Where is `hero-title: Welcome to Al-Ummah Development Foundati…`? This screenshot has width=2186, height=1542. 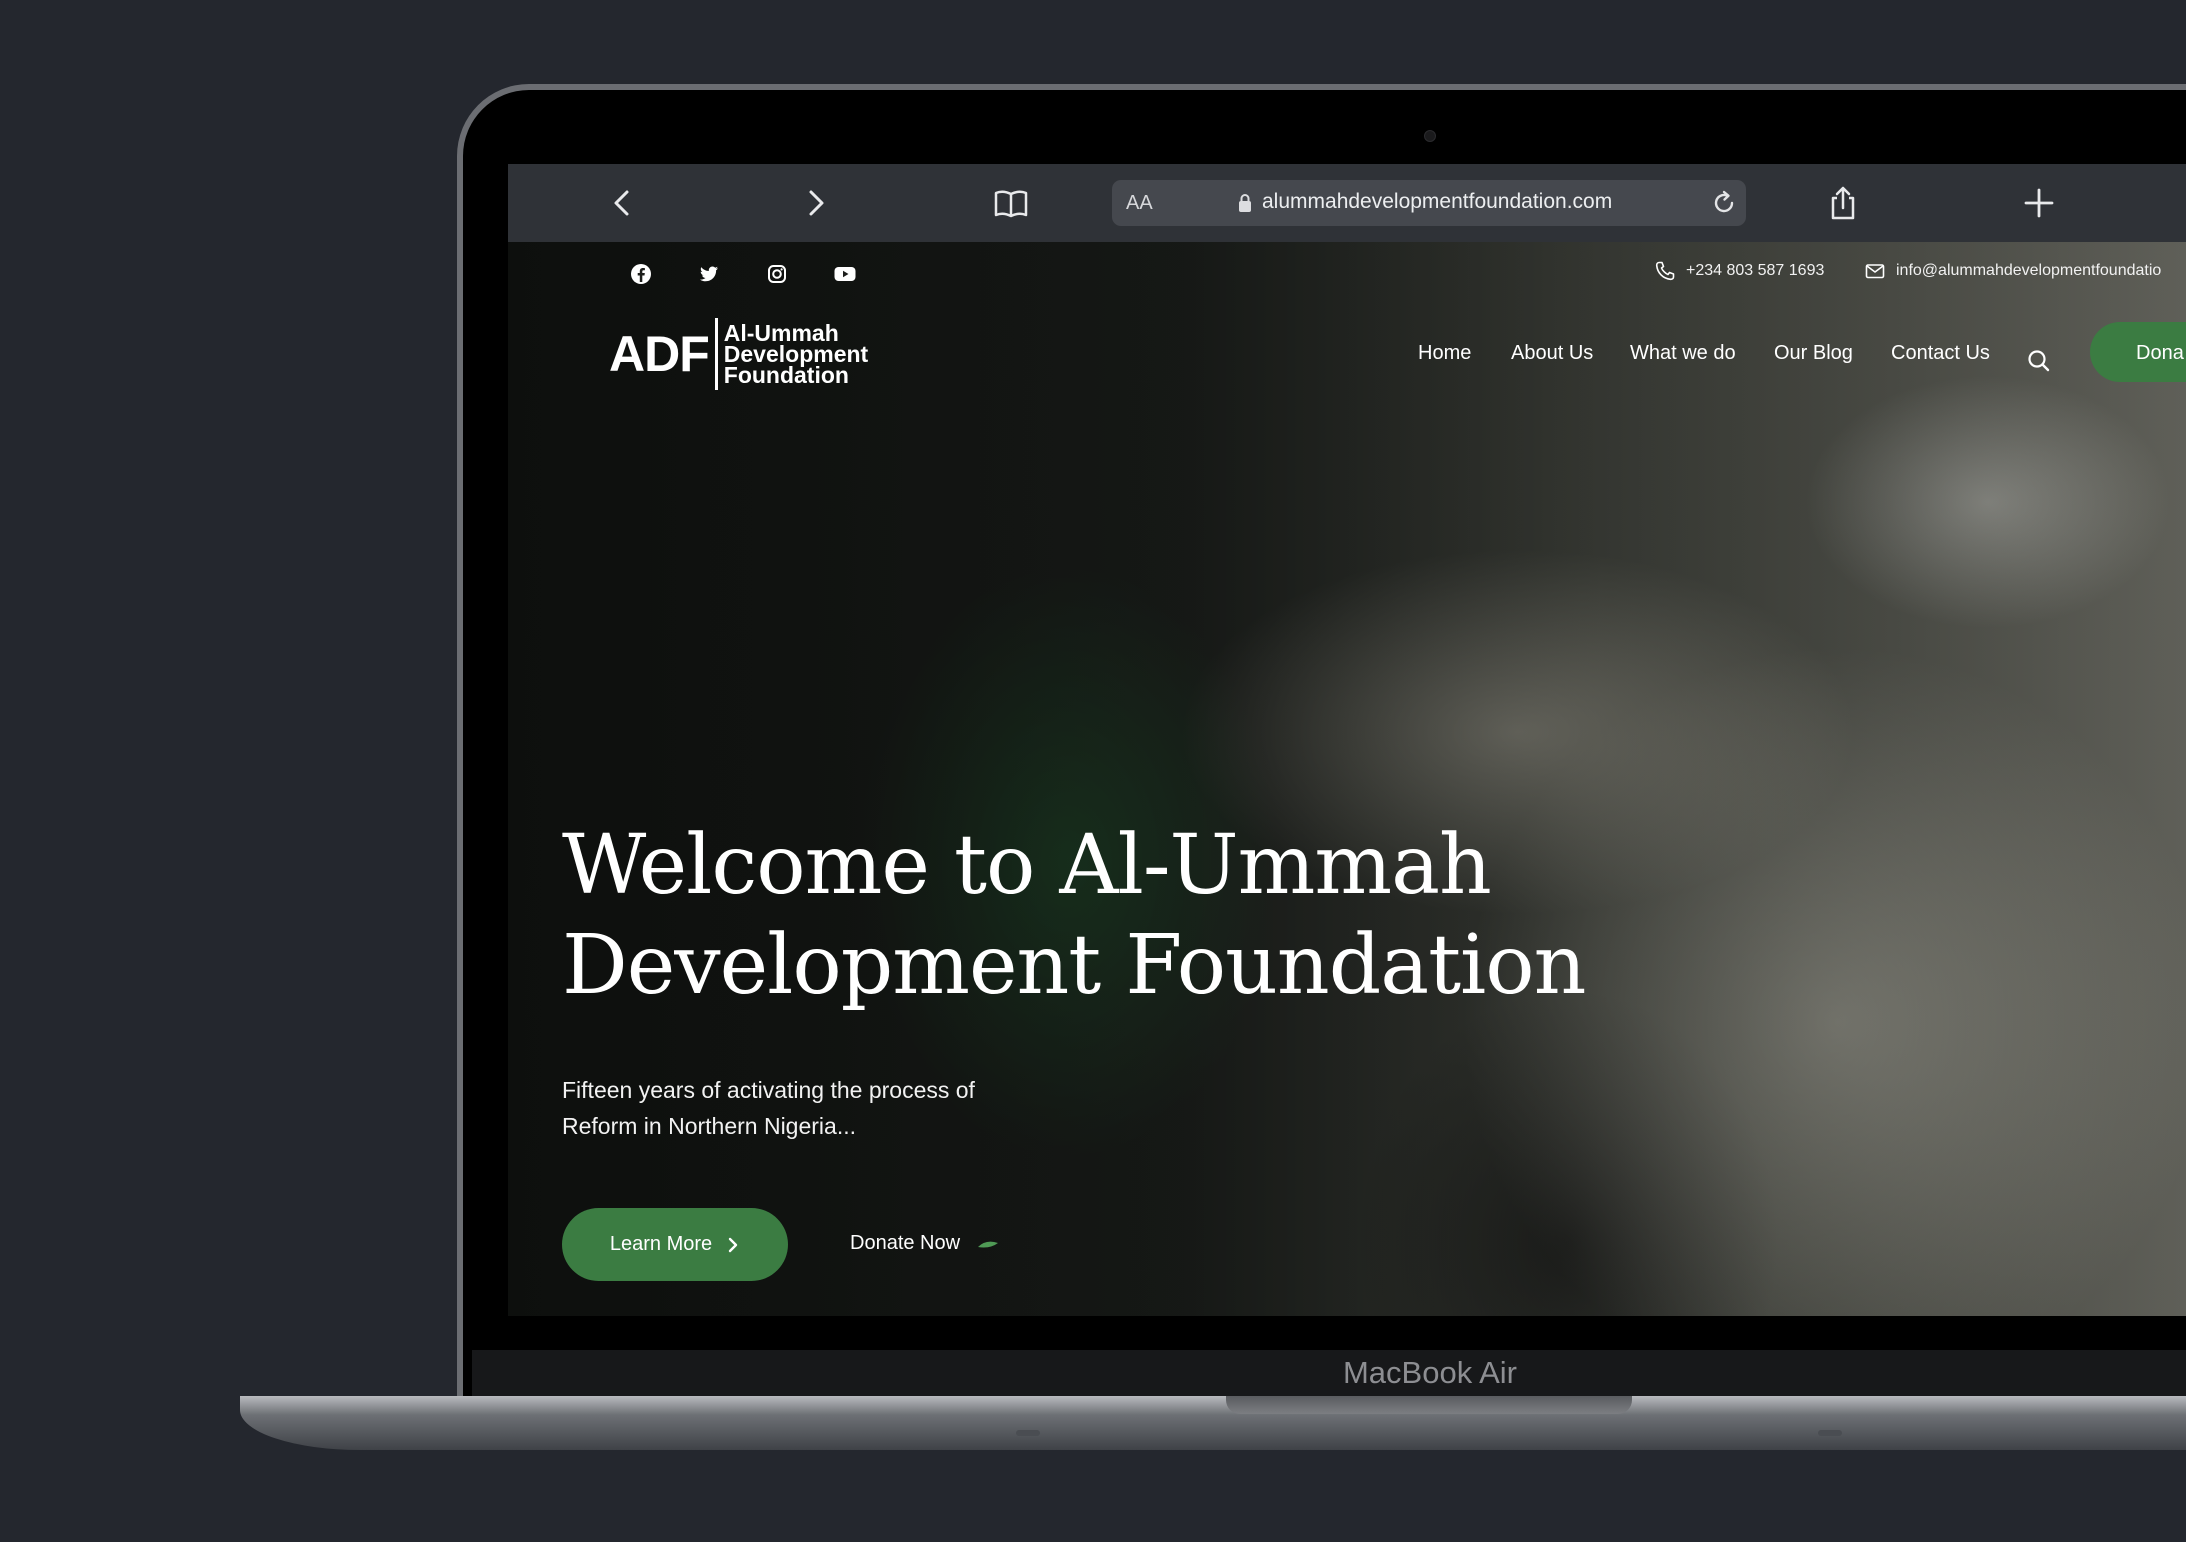 hero-title: Welcome to Al-Ummah Development Foundati… is located at coordinates (1112, 916).